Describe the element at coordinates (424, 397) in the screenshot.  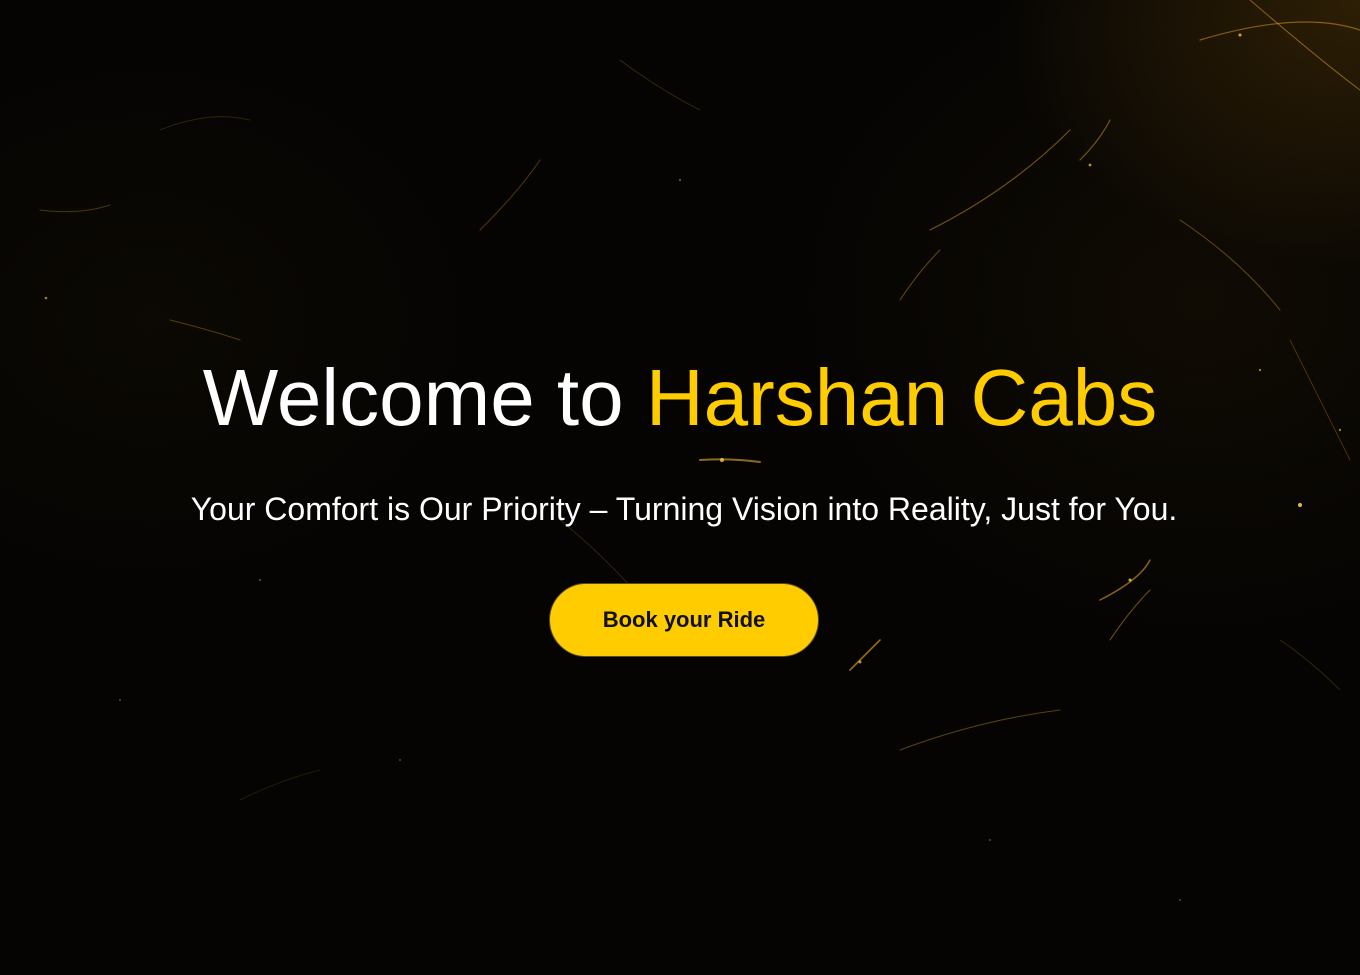
I see `hero-title-prefix: Welcome to` at that location.